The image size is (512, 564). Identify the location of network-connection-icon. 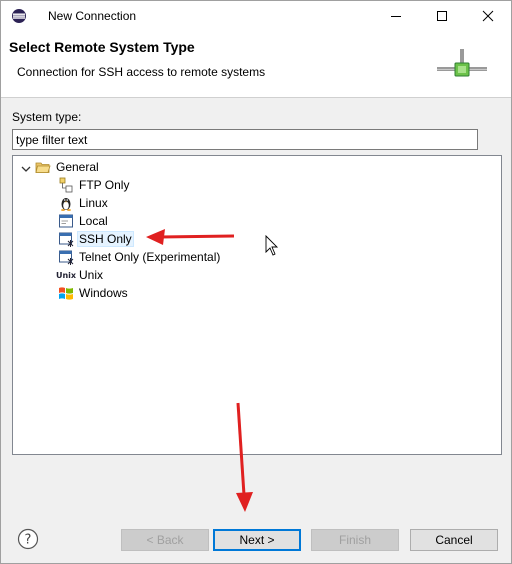
(462, 67).